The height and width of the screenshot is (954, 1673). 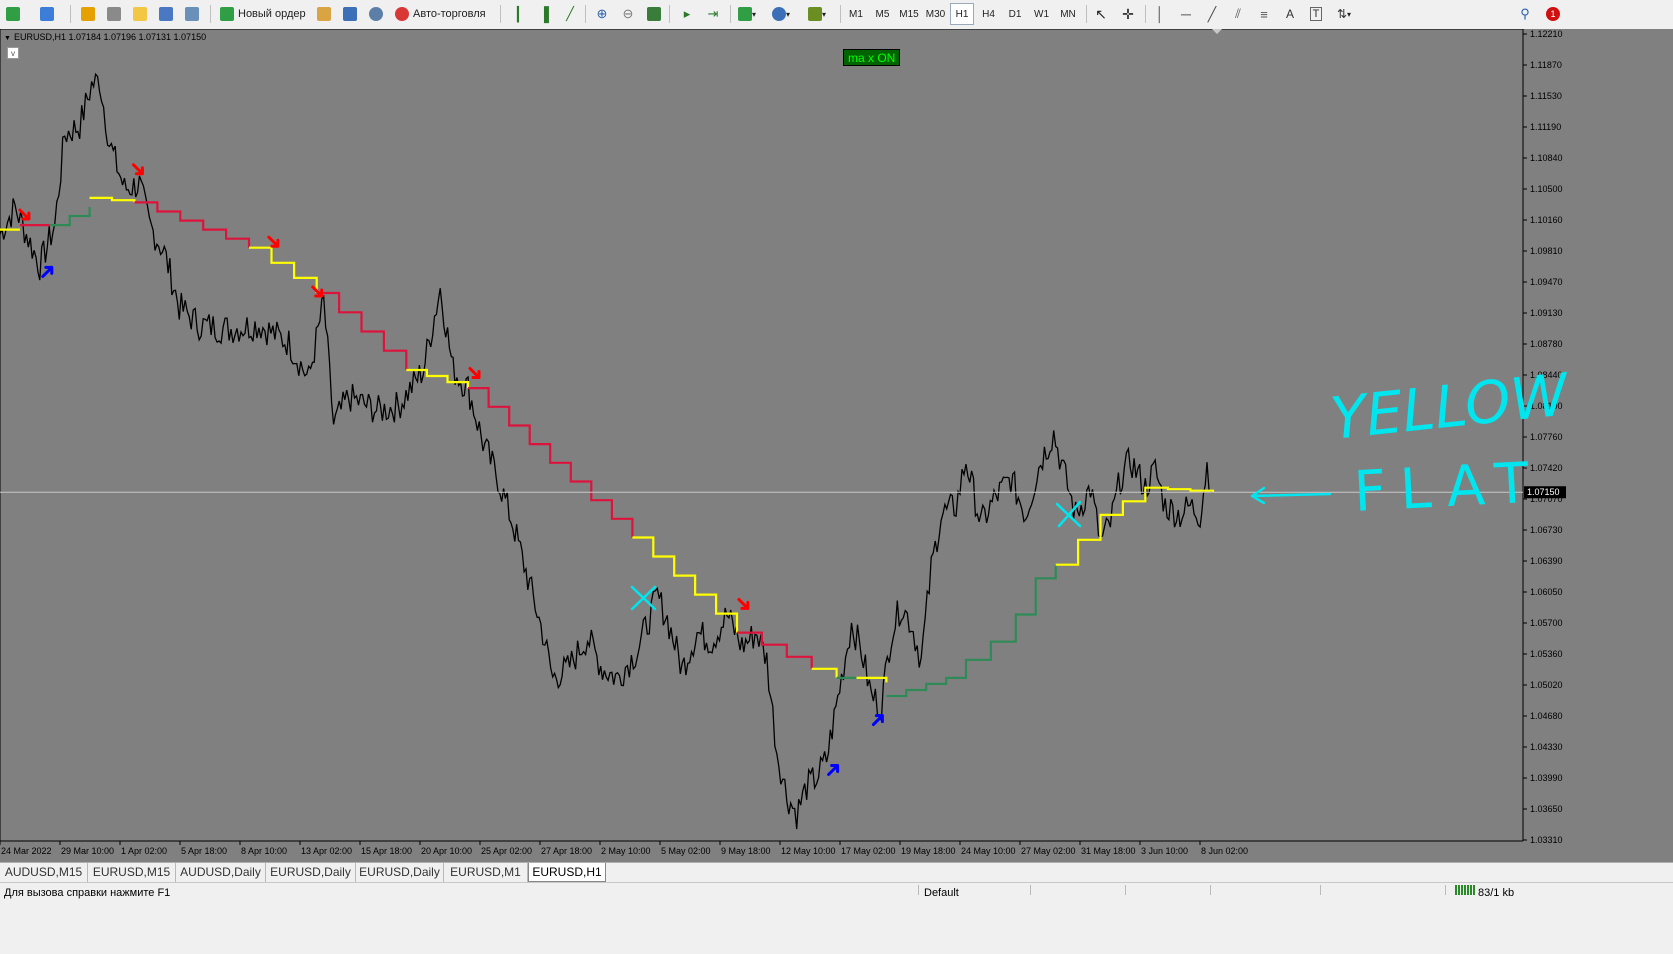 What do you see at coordinates (1546, 778) in the screenshot?
I see `y-tick-label: 1.03990` at bounding box center [1546, 778].